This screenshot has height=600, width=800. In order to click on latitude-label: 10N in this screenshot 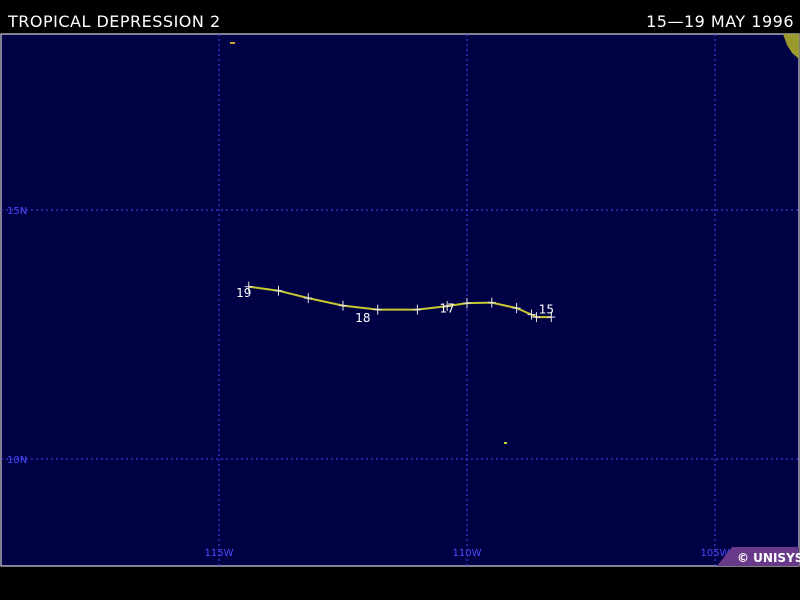, I will do `click(17, 460)`.